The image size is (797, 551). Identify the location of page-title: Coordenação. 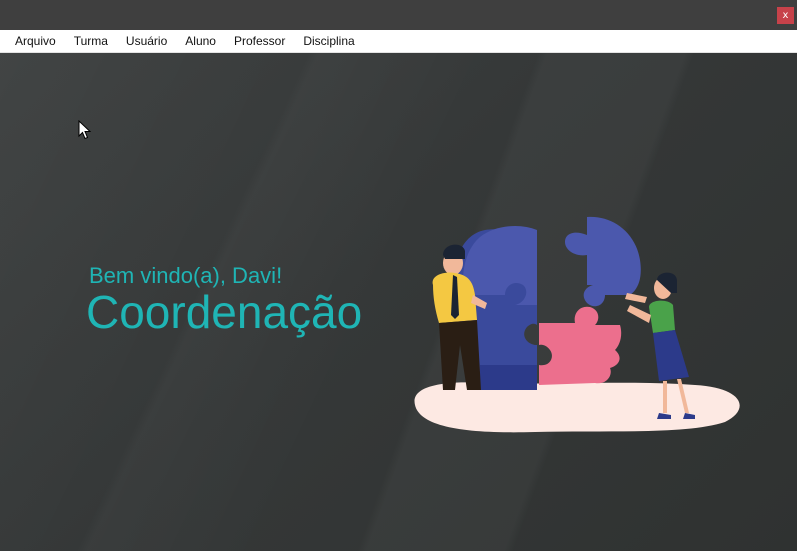
(224, 312).